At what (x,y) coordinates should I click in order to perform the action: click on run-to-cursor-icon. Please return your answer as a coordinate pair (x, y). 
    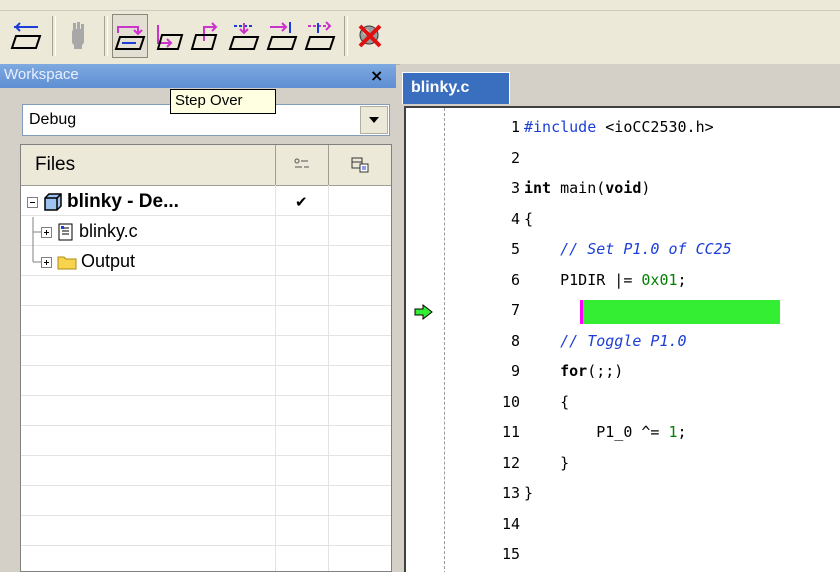
    Looking at the image, I should click on (282, 36).